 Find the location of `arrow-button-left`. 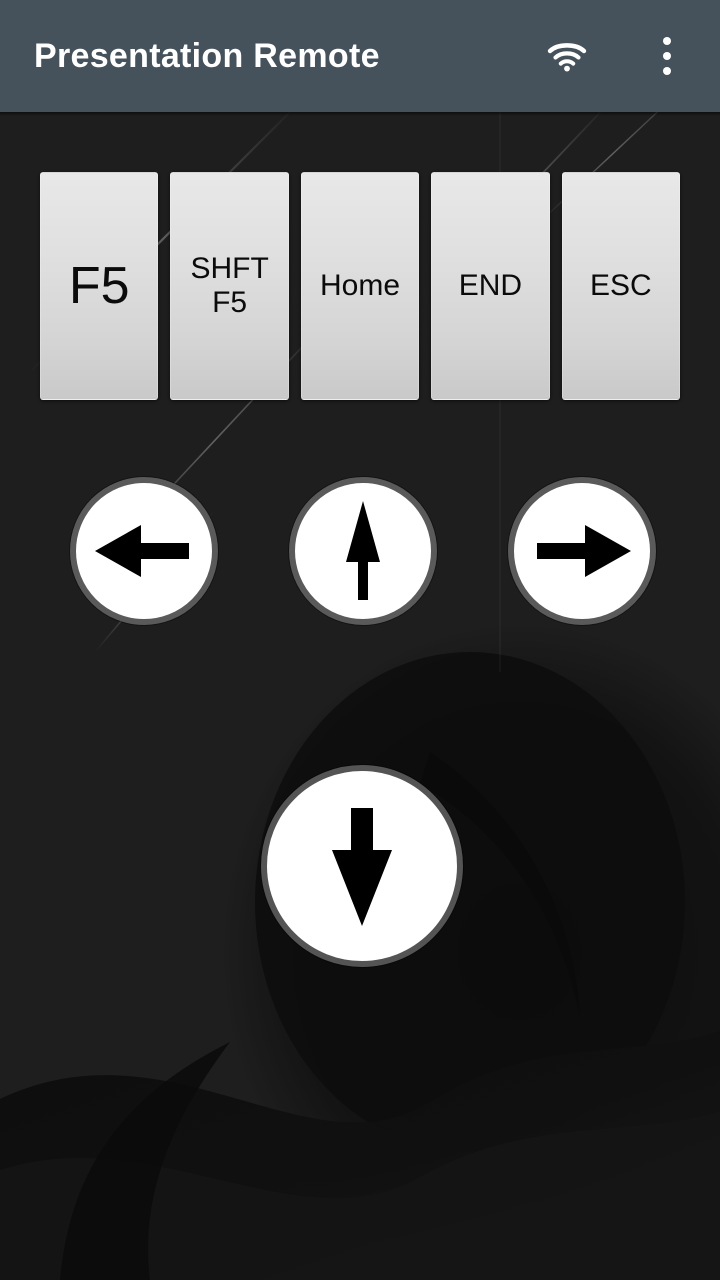

arrow-button-left is located at coordinates (144, 551).